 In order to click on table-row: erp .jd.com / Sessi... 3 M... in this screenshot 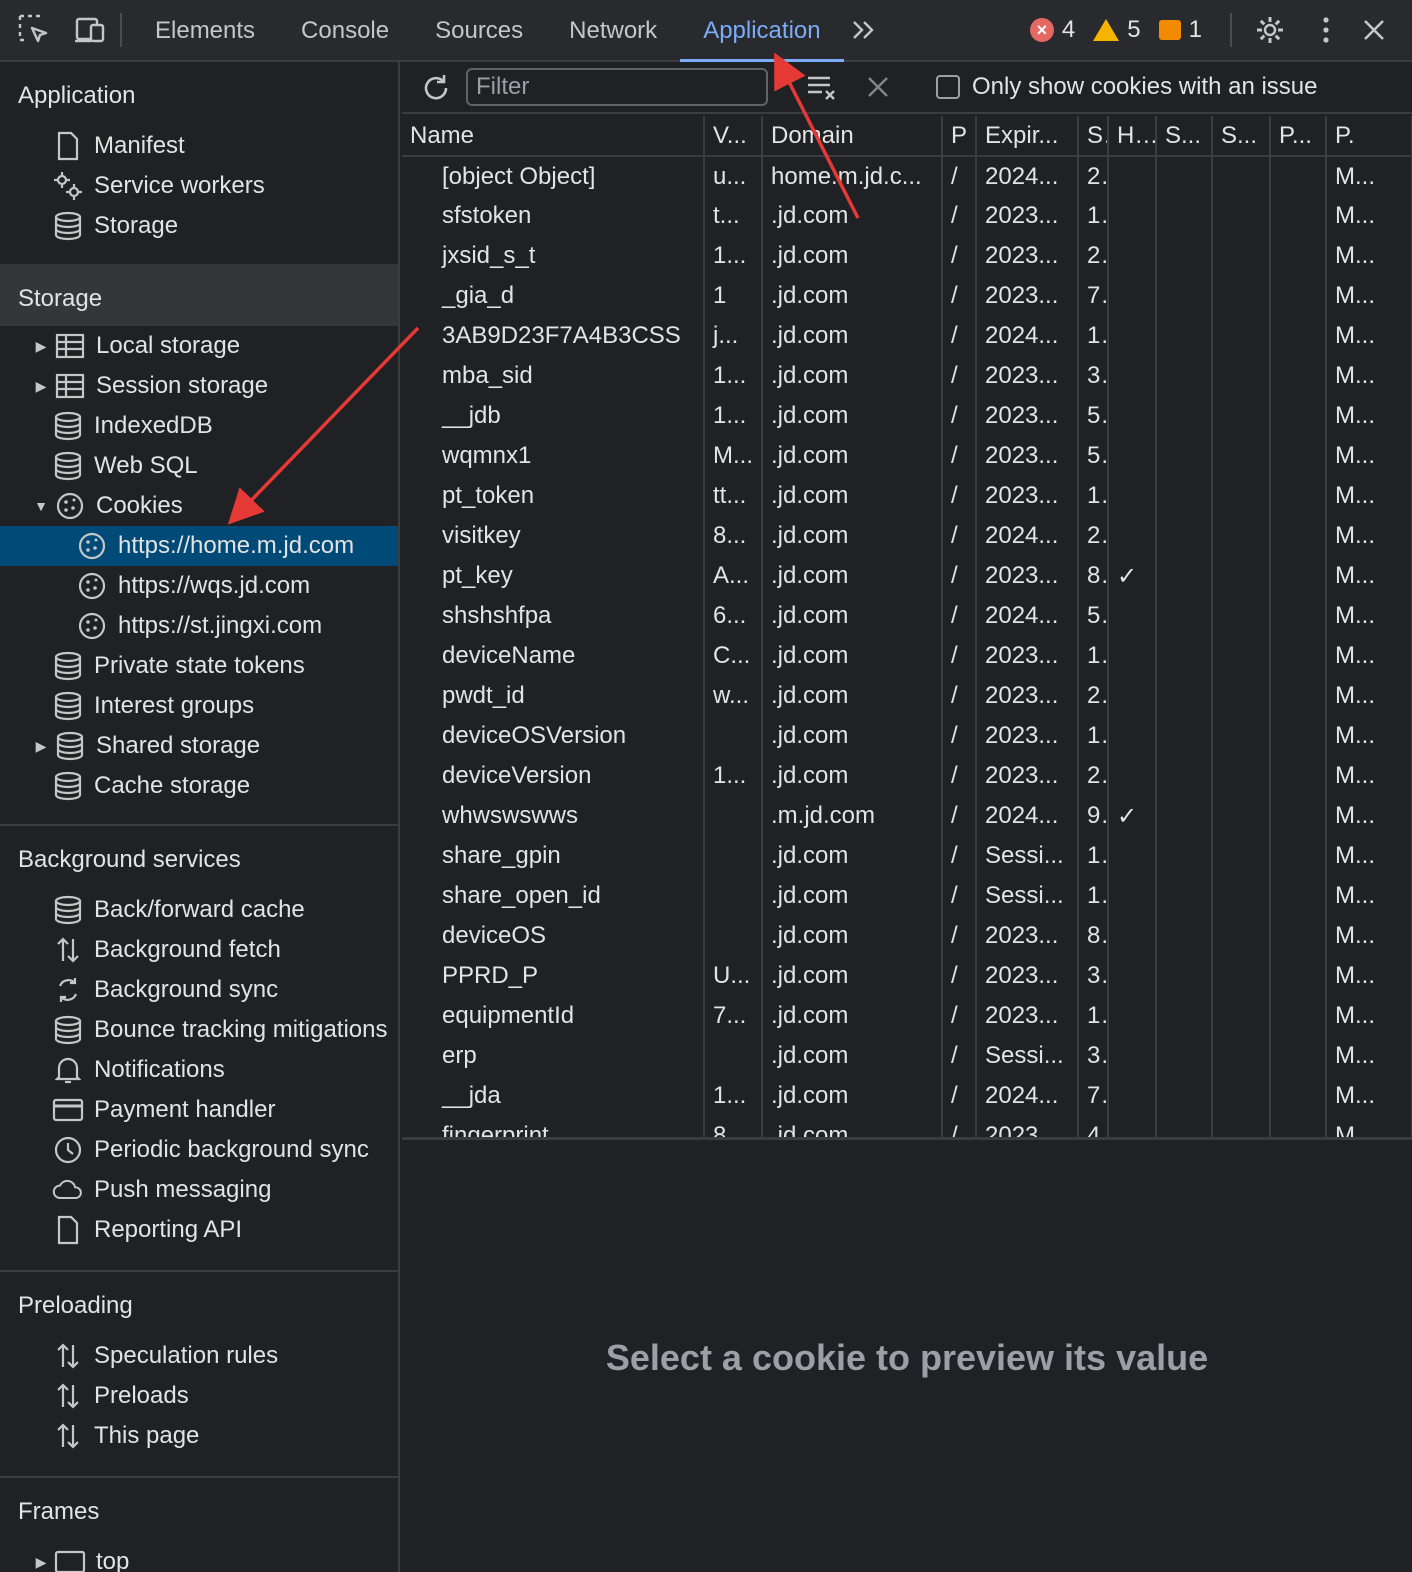, I will do `click(907, 1056)`.